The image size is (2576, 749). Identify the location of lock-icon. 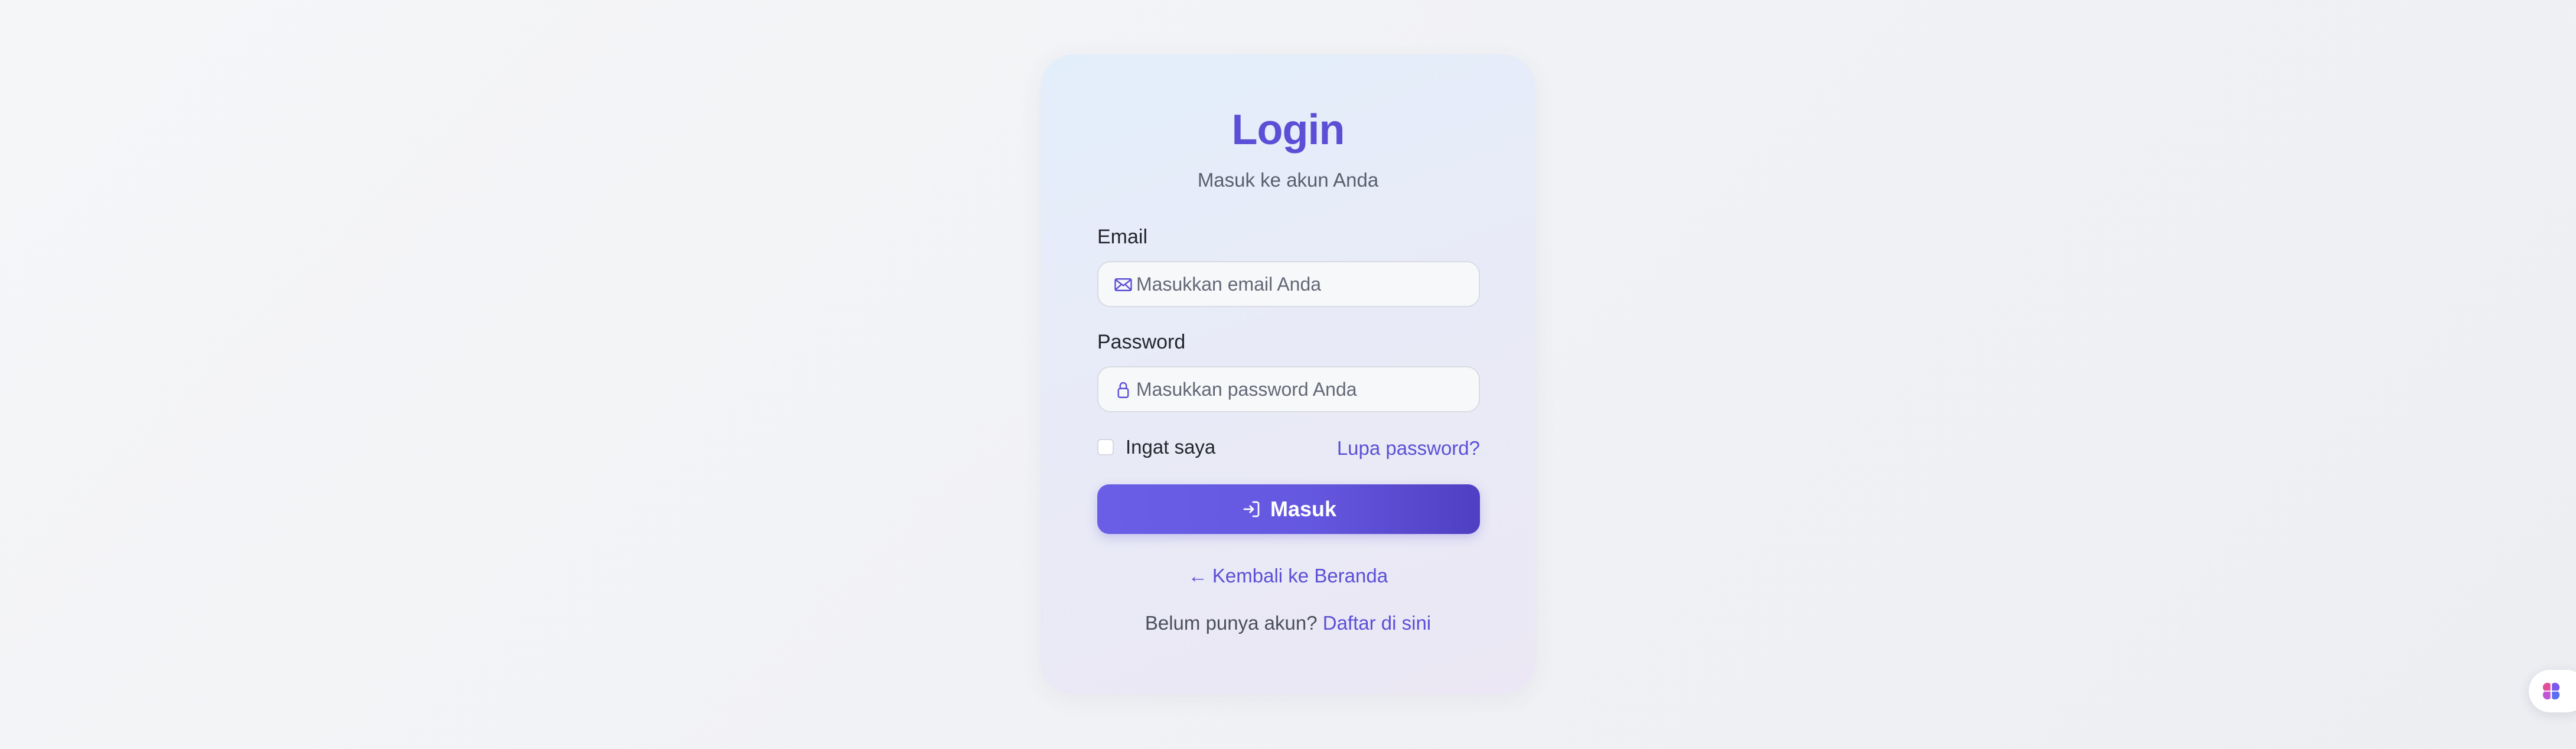
(1124, 389).